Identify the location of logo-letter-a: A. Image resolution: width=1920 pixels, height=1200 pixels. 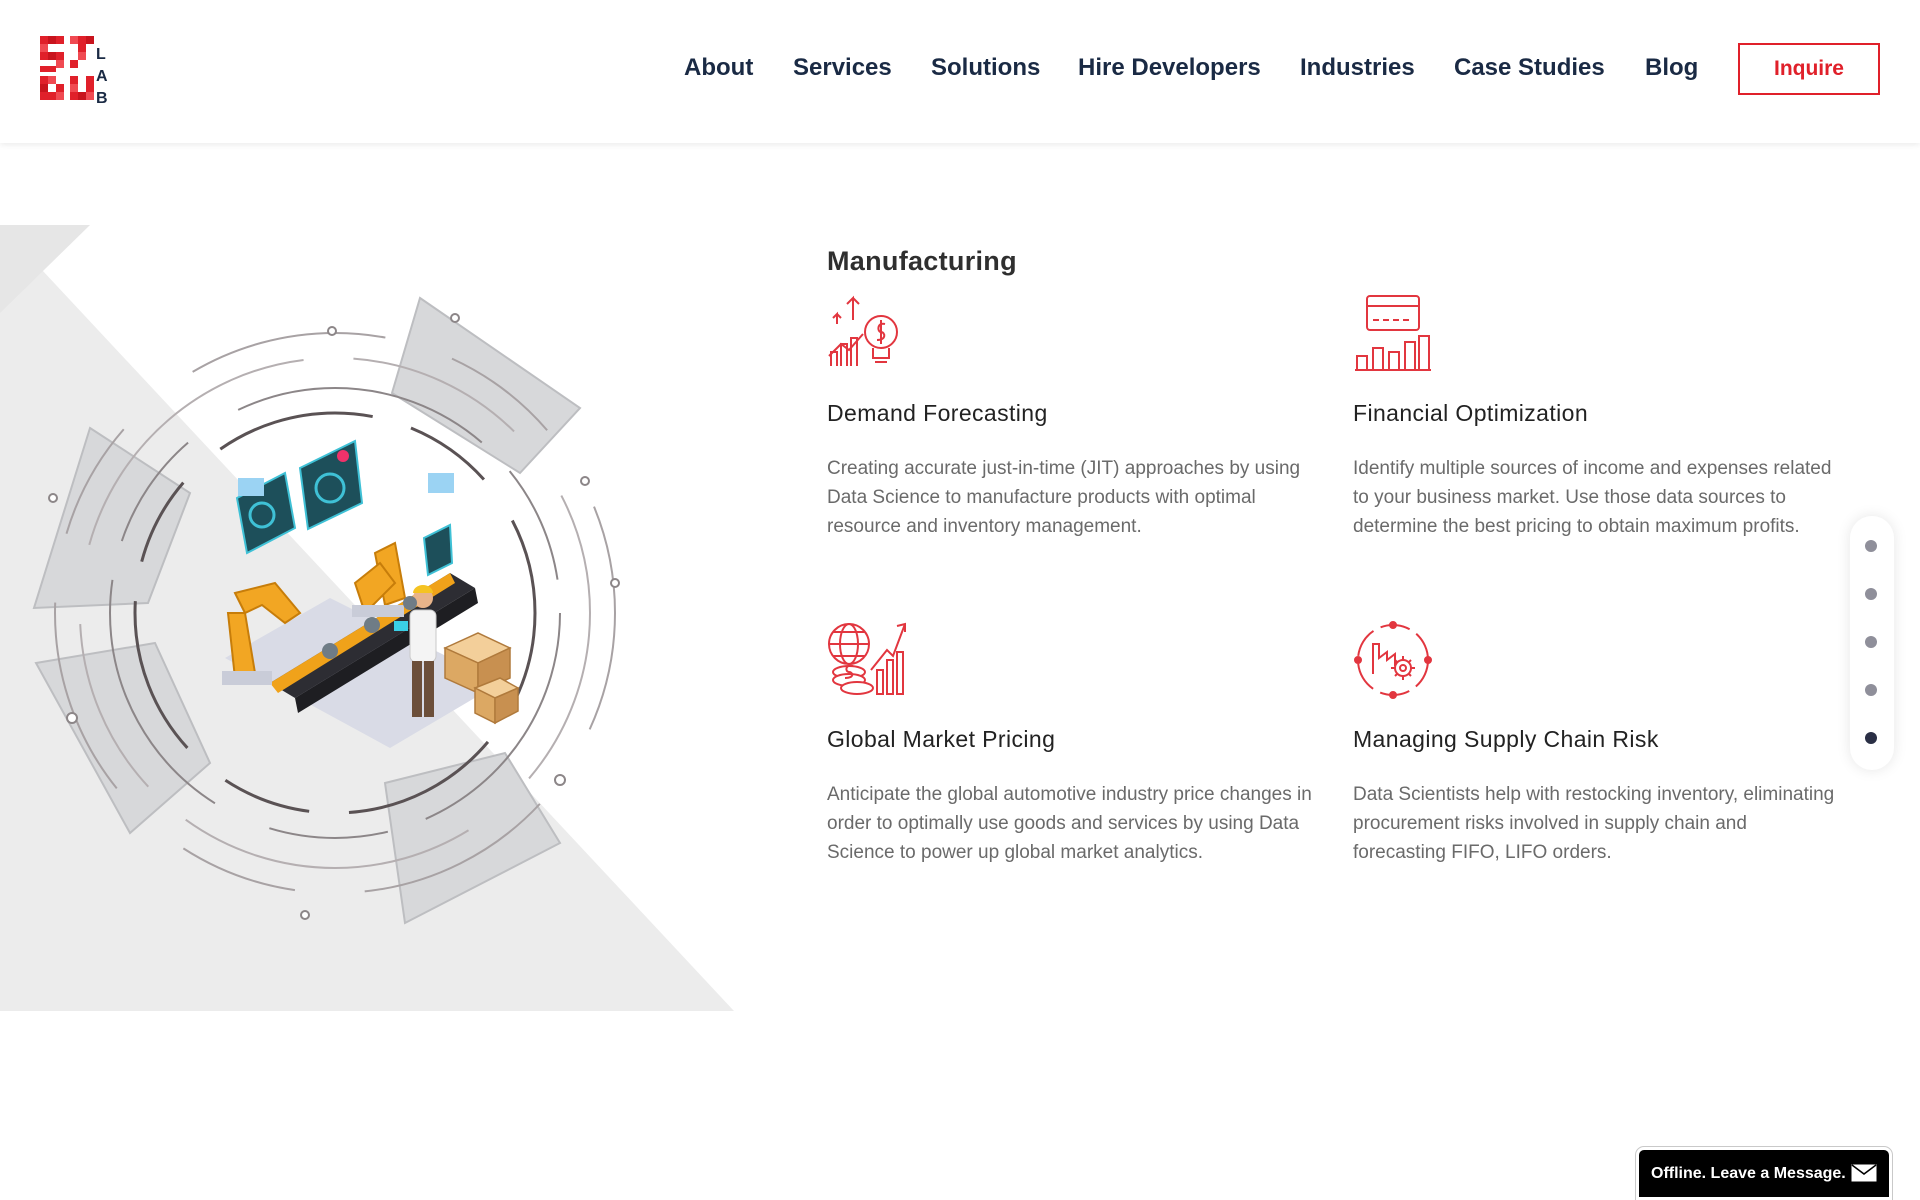
(102, 76).